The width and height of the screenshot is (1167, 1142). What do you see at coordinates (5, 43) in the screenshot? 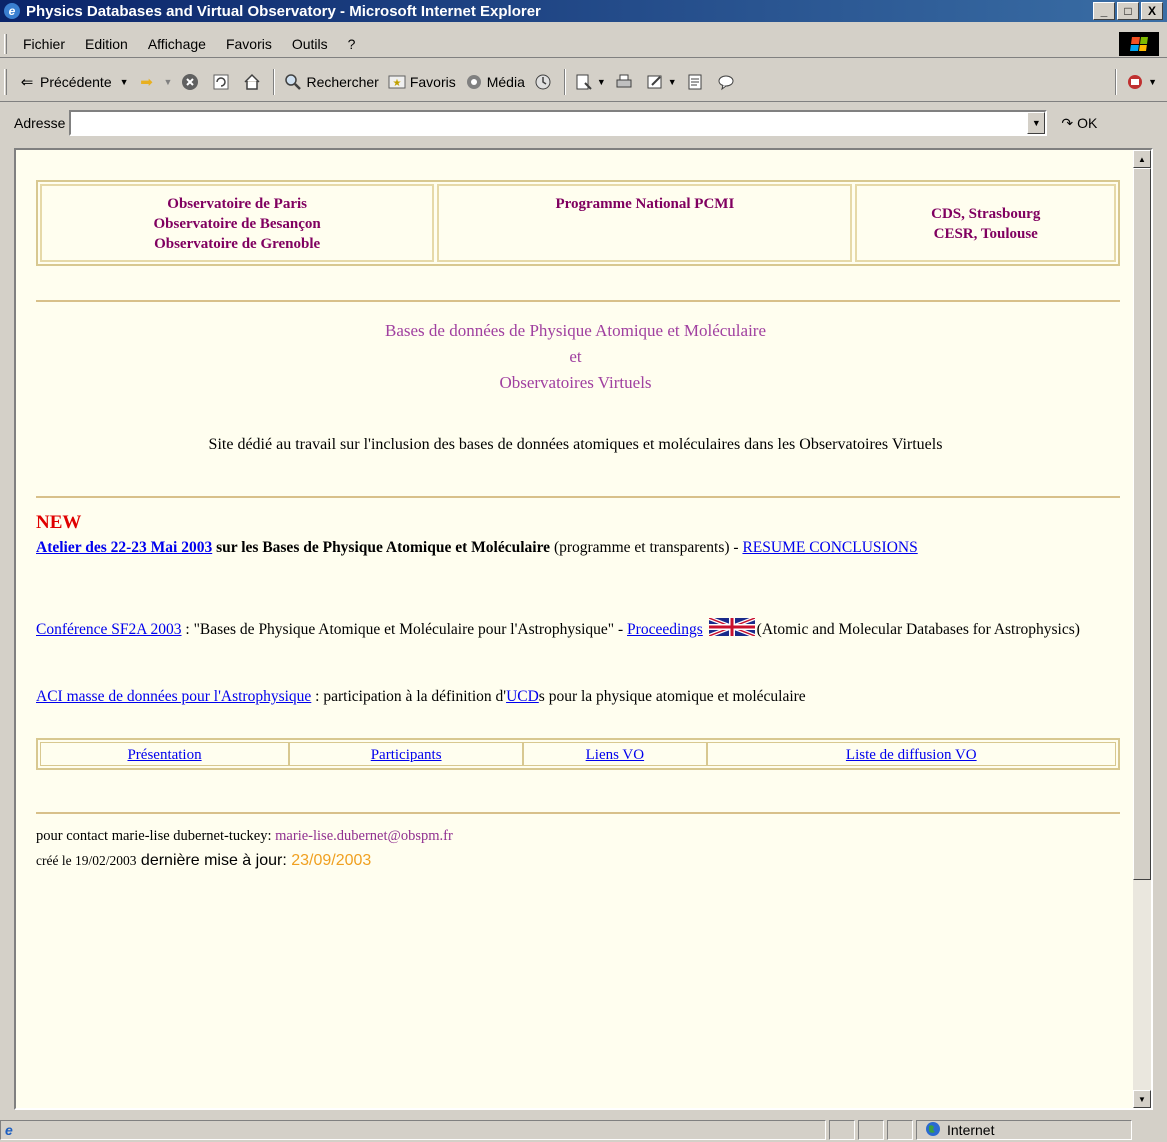
I see `menubar-grip` at bounding box center [5, 43].